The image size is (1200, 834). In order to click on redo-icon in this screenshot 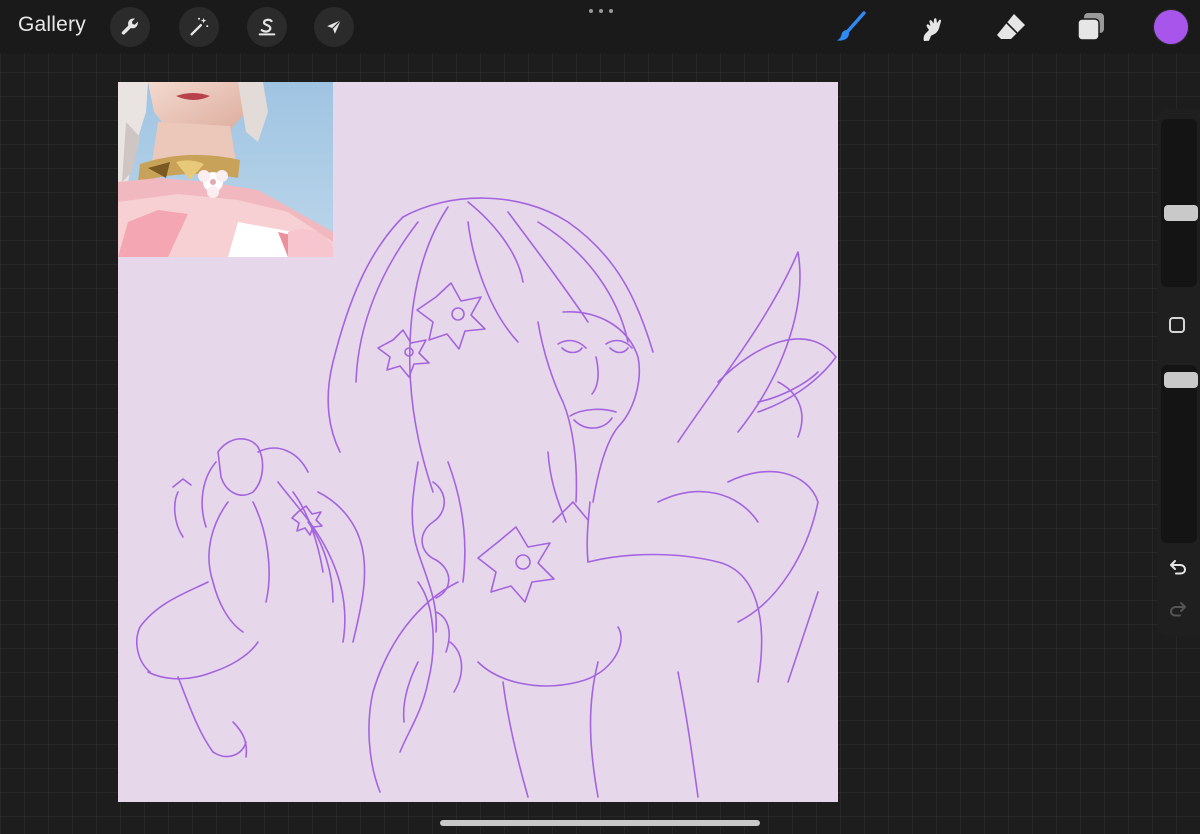, I will do `click(1177, 609)`.